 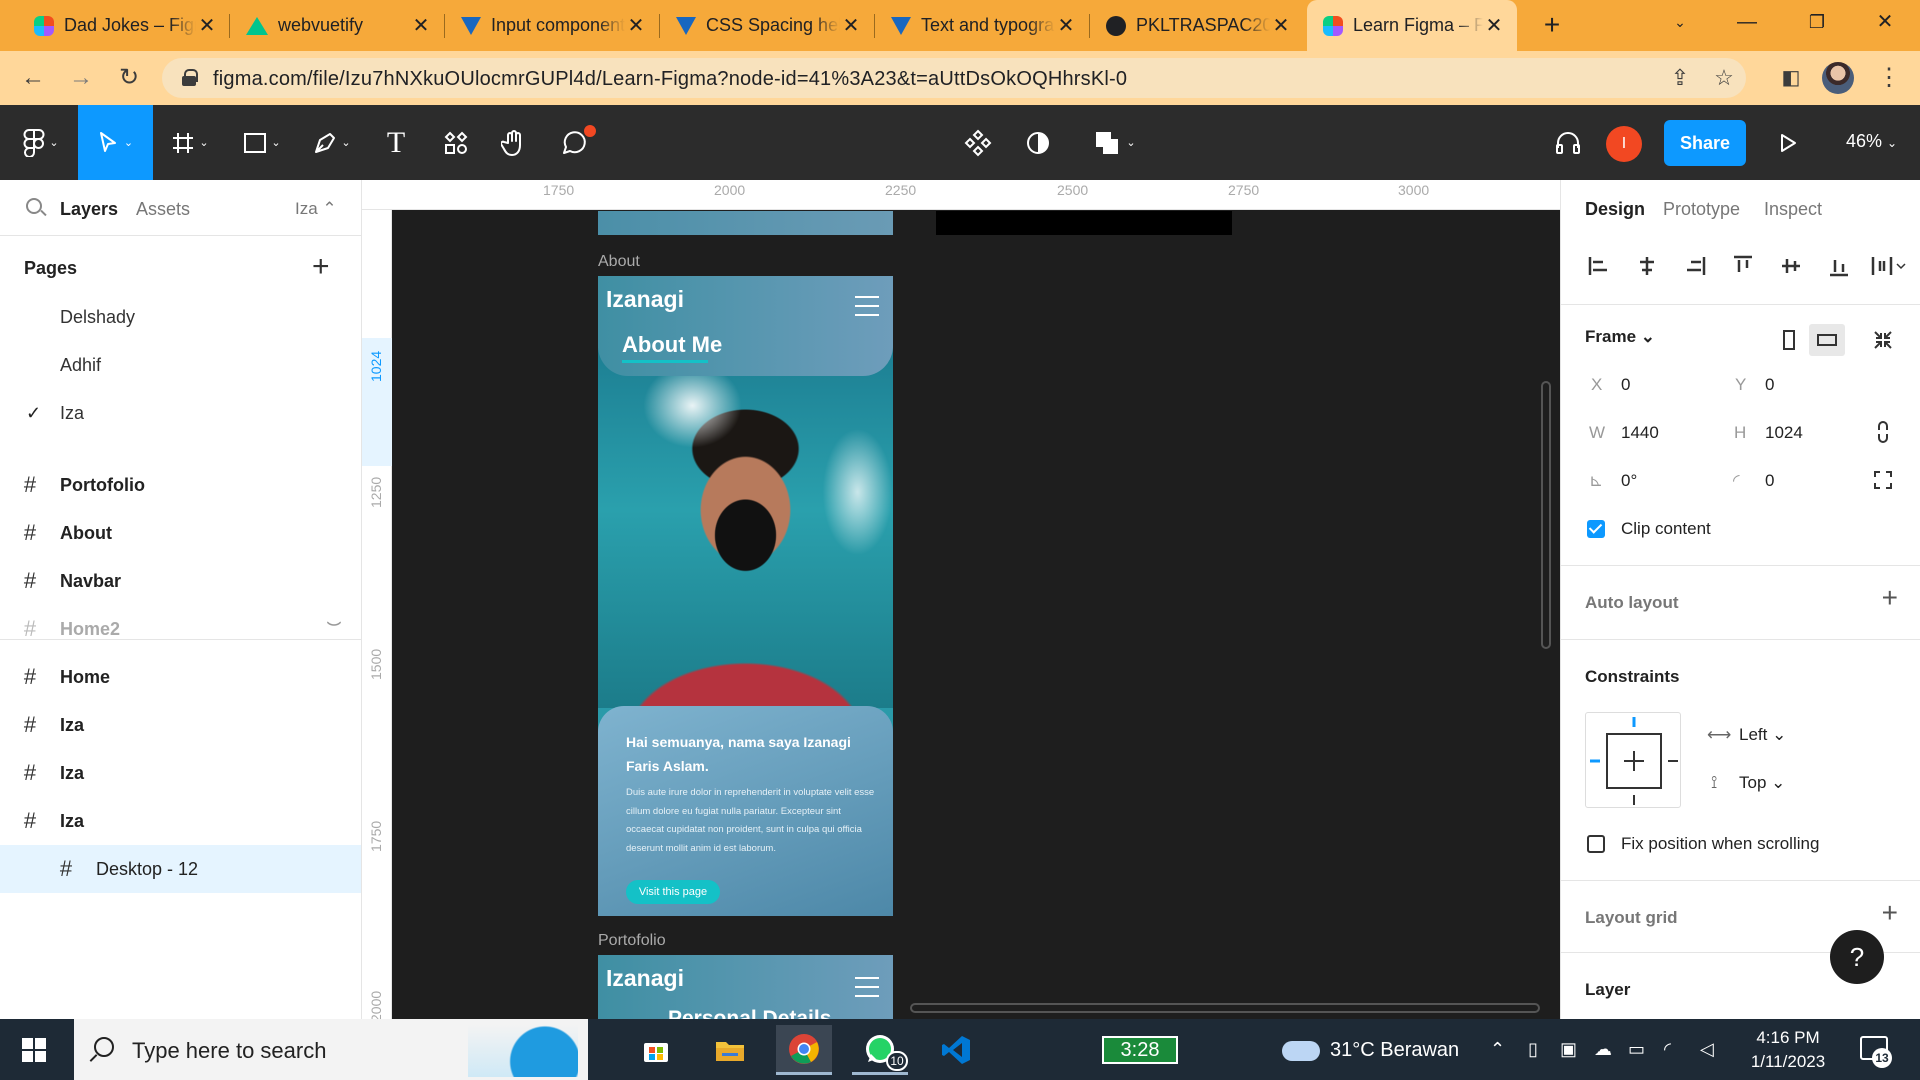 I want to click on main-menu-button: ⌄, so click(x=41, y=142).